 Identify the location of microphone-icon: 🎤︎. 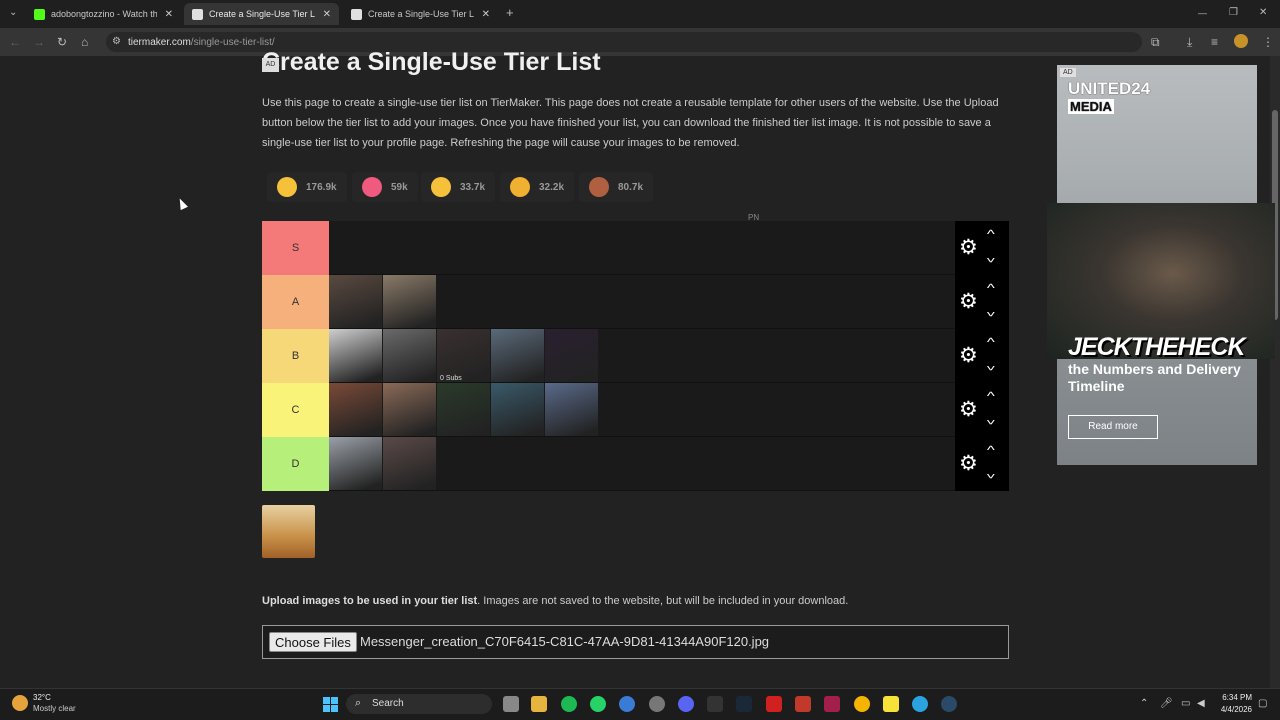
(1166, 703).